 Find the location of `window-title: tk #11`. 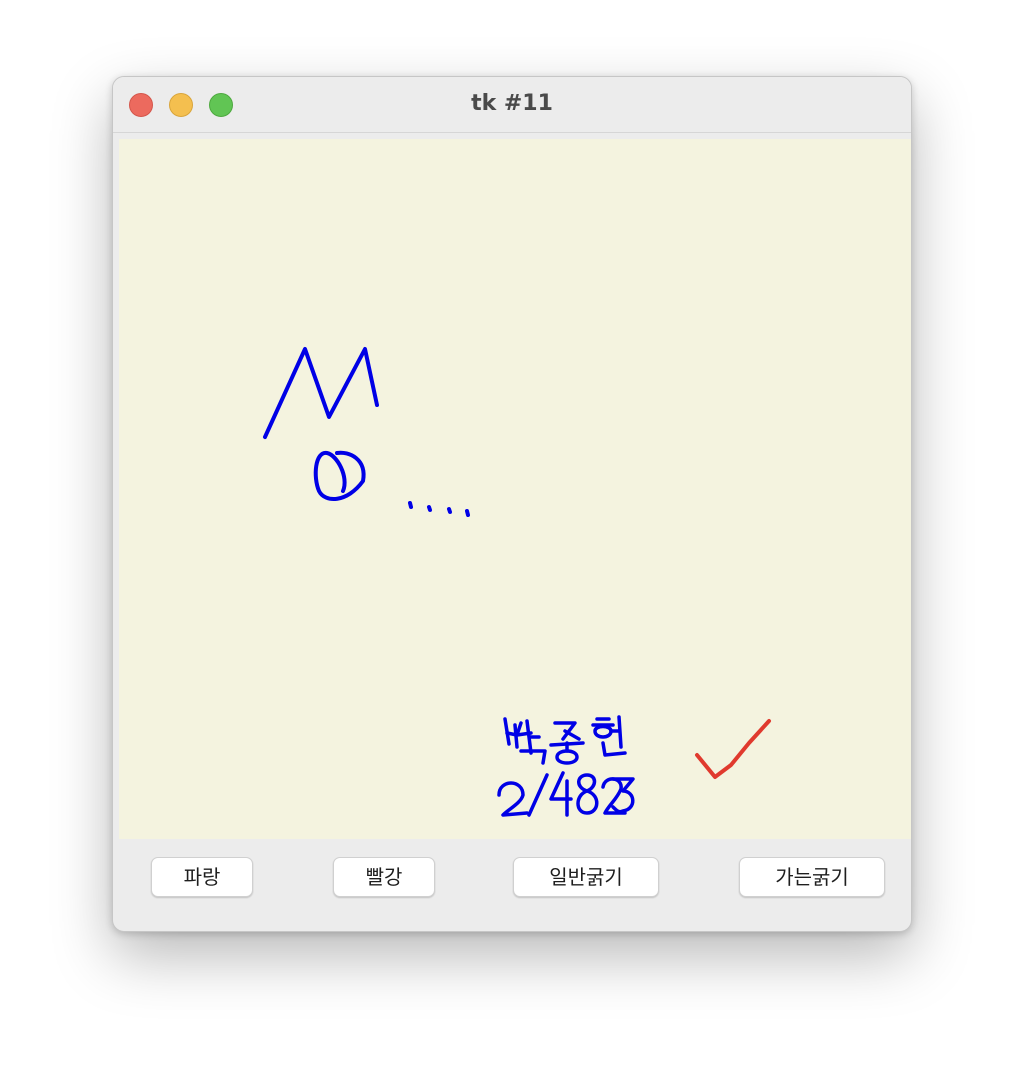

window-title: tk #11 is located at coordinates (512, 103).